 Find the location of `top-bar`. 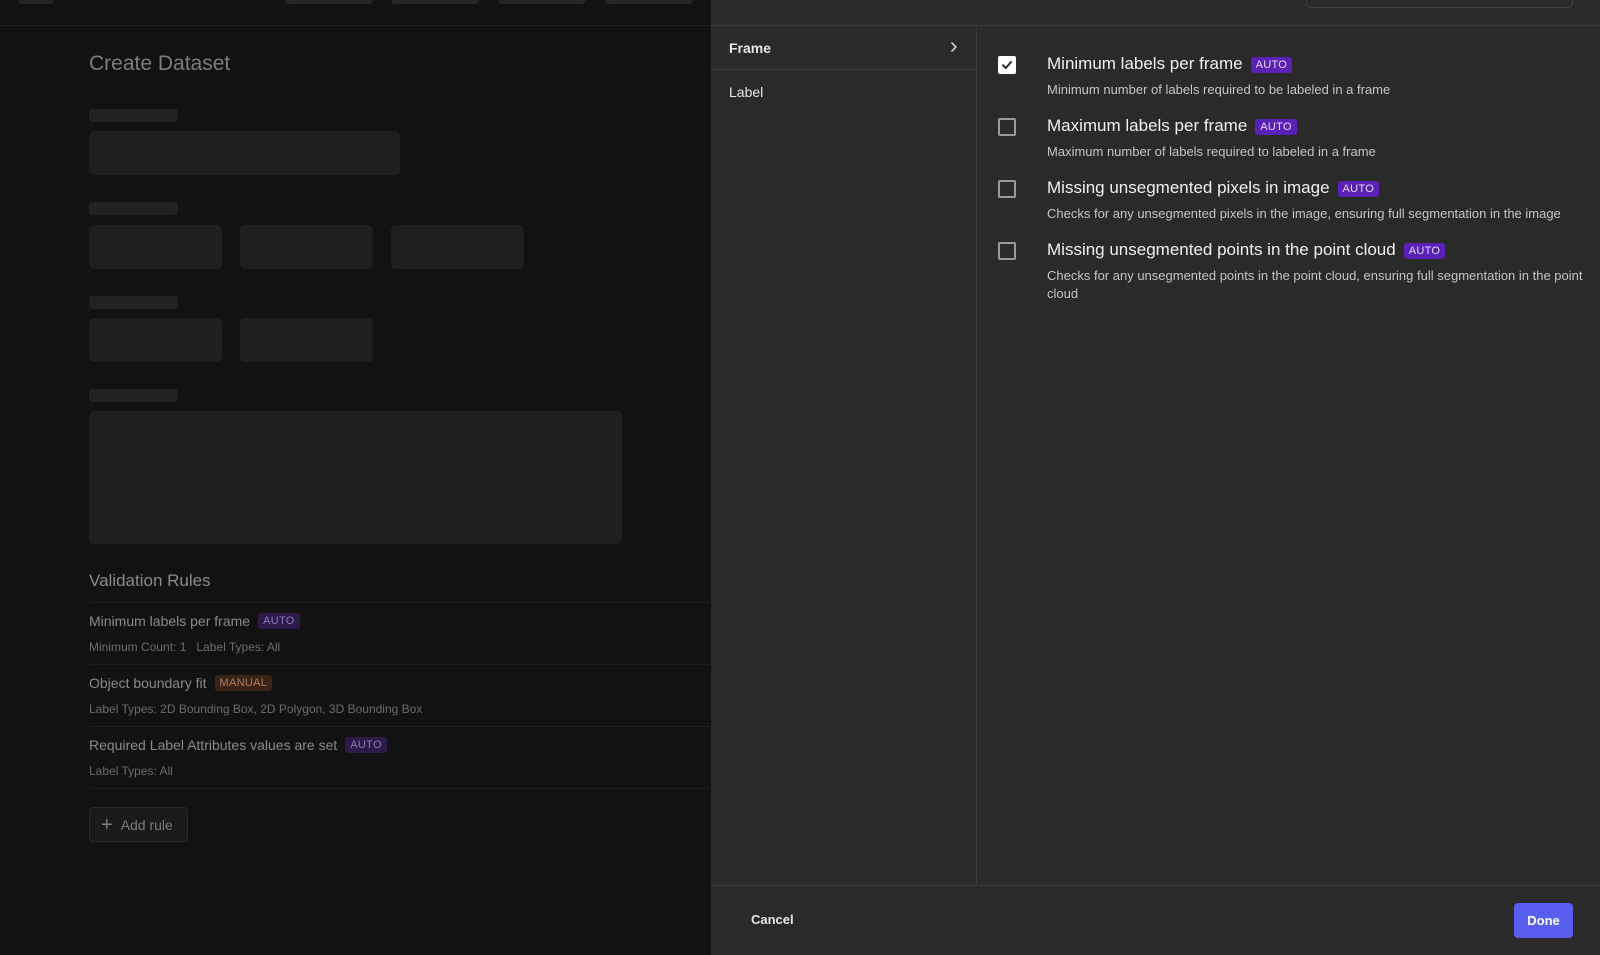

top-bar is located at coordinates (355, 13).